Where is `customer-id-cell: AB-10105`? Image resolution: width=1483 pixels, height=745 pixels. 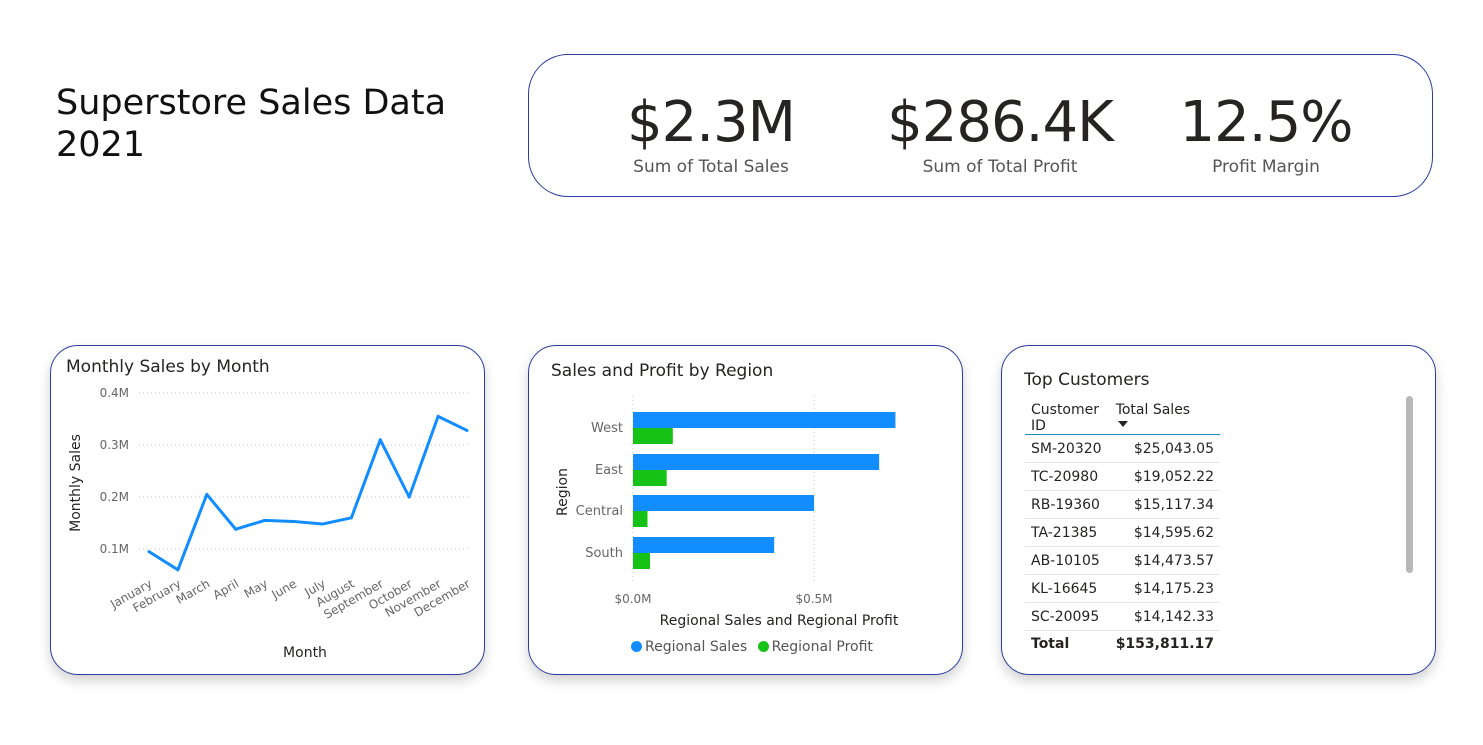 customer-id-cell: AB-10105 is located at coordinates (1067, 560).